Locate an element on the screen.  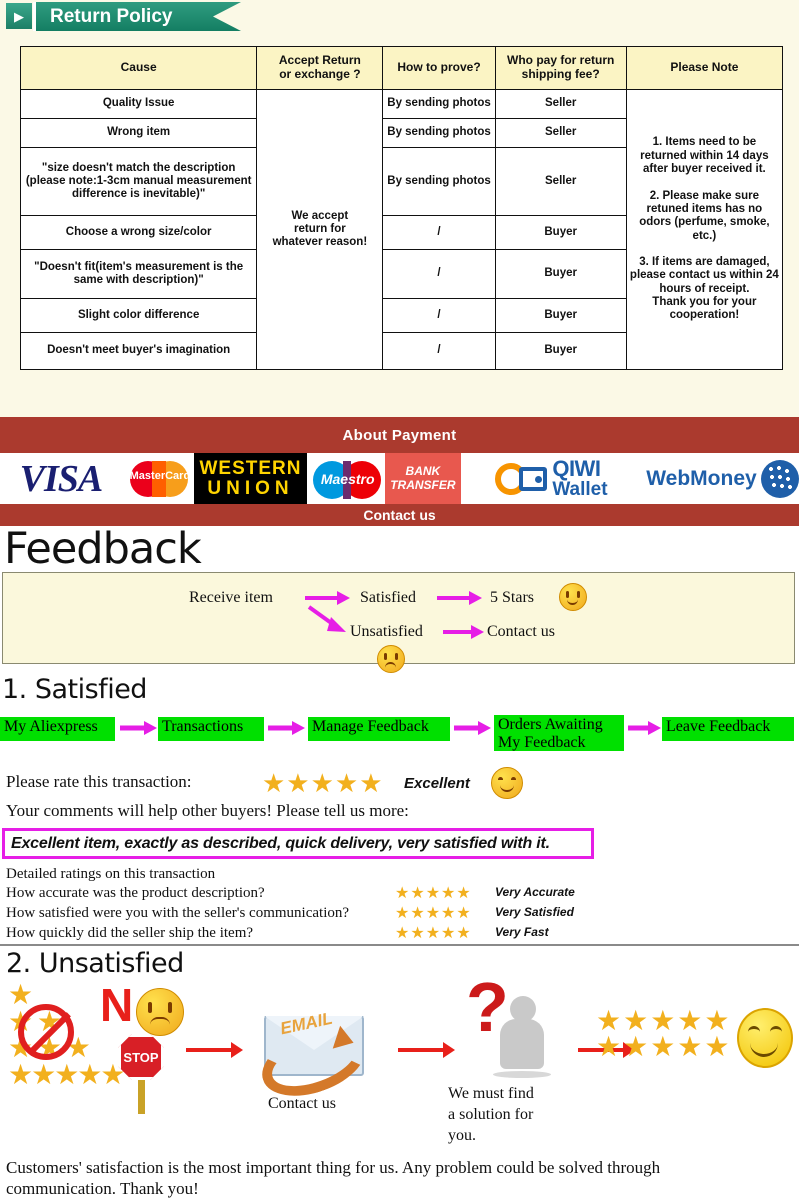
person-shadow is located at coordinates (522, 1074).